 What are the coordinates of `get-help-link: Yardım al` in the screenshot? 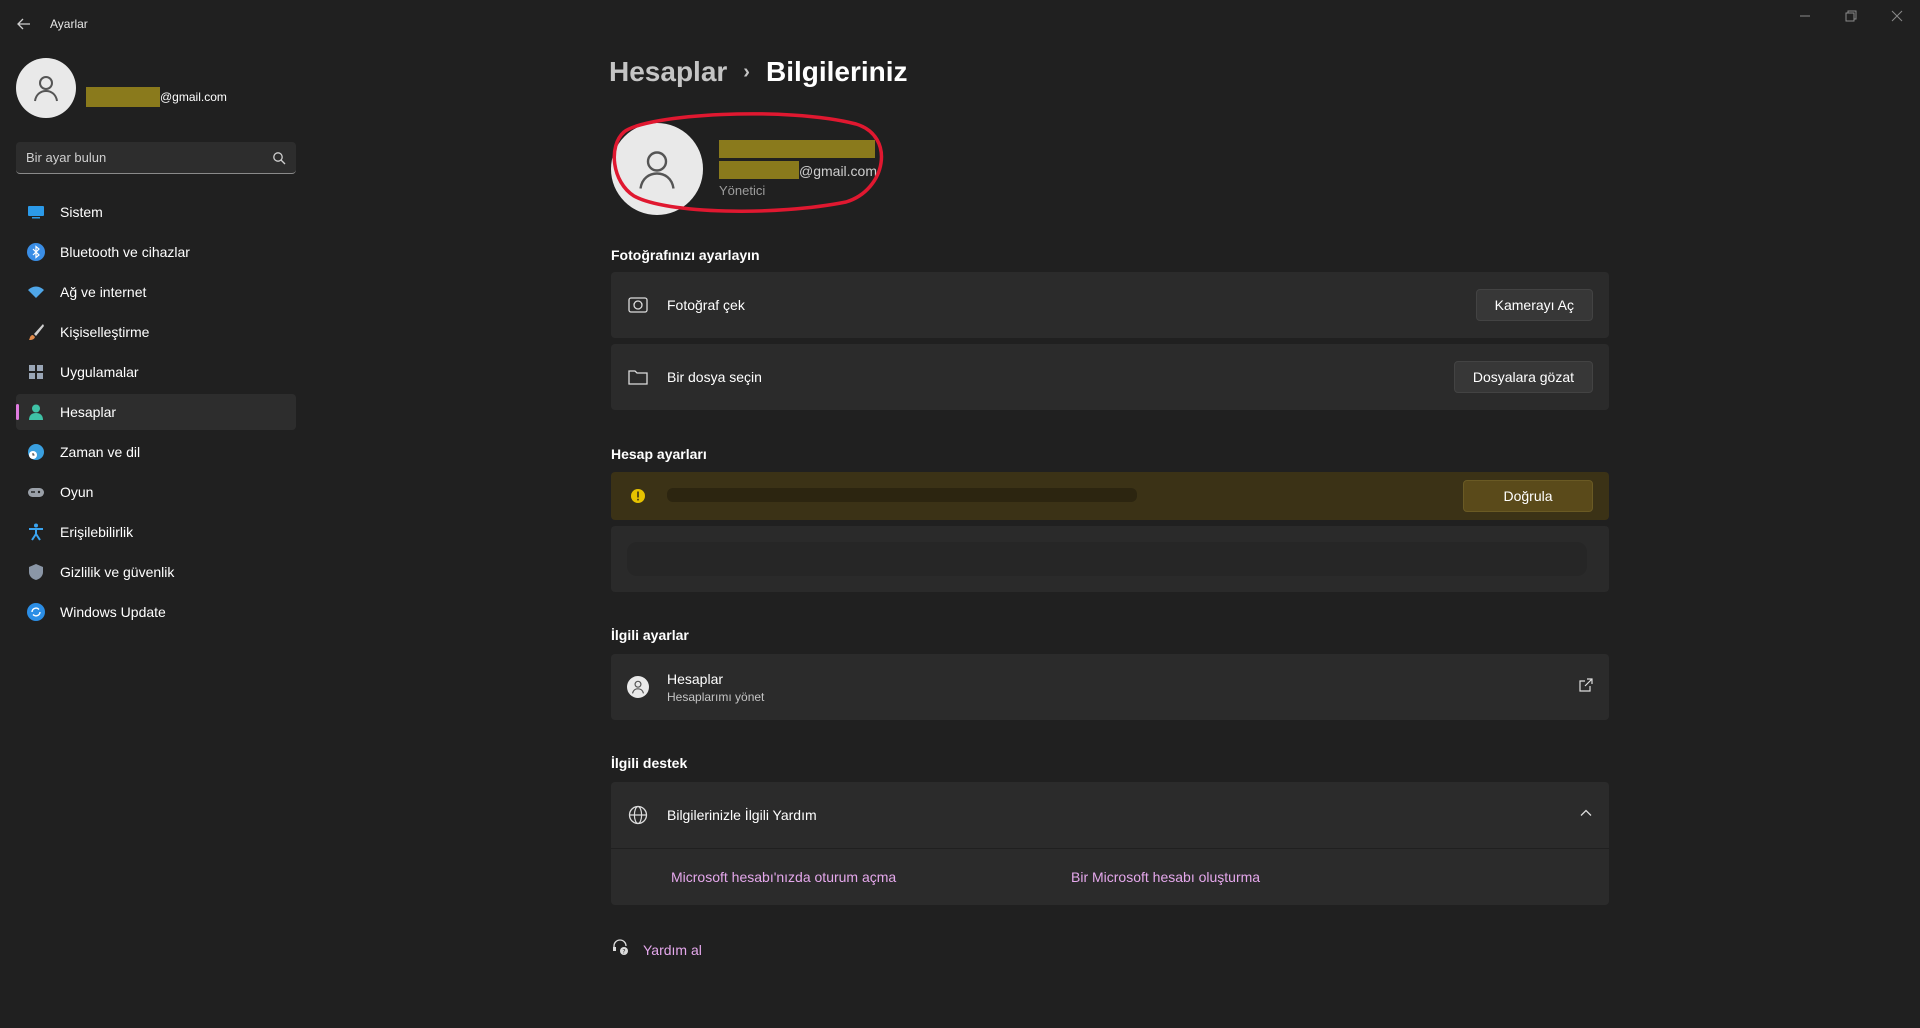 It's located at (672, 950).